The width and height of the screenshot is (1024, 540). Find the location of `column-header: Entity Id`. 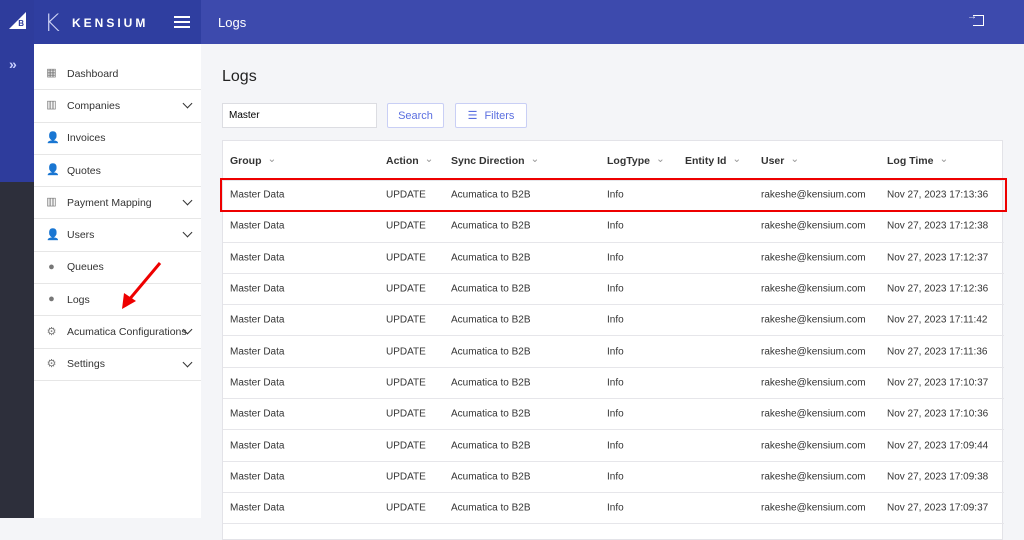

column-header: Entity Id is located at coordinates (713, 161).